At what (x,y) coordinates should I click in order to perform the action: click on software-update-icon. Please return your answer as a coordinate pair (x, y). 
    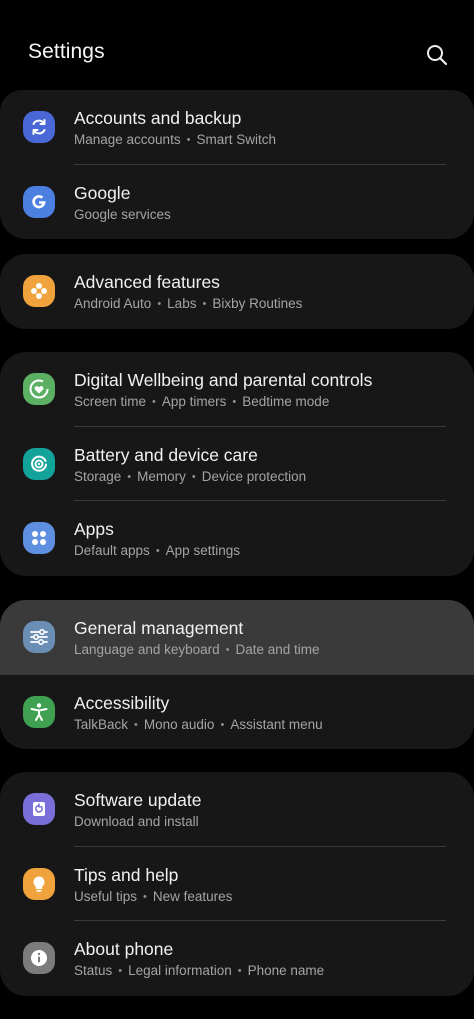
    Looking at the image, I should click on (39, 809).